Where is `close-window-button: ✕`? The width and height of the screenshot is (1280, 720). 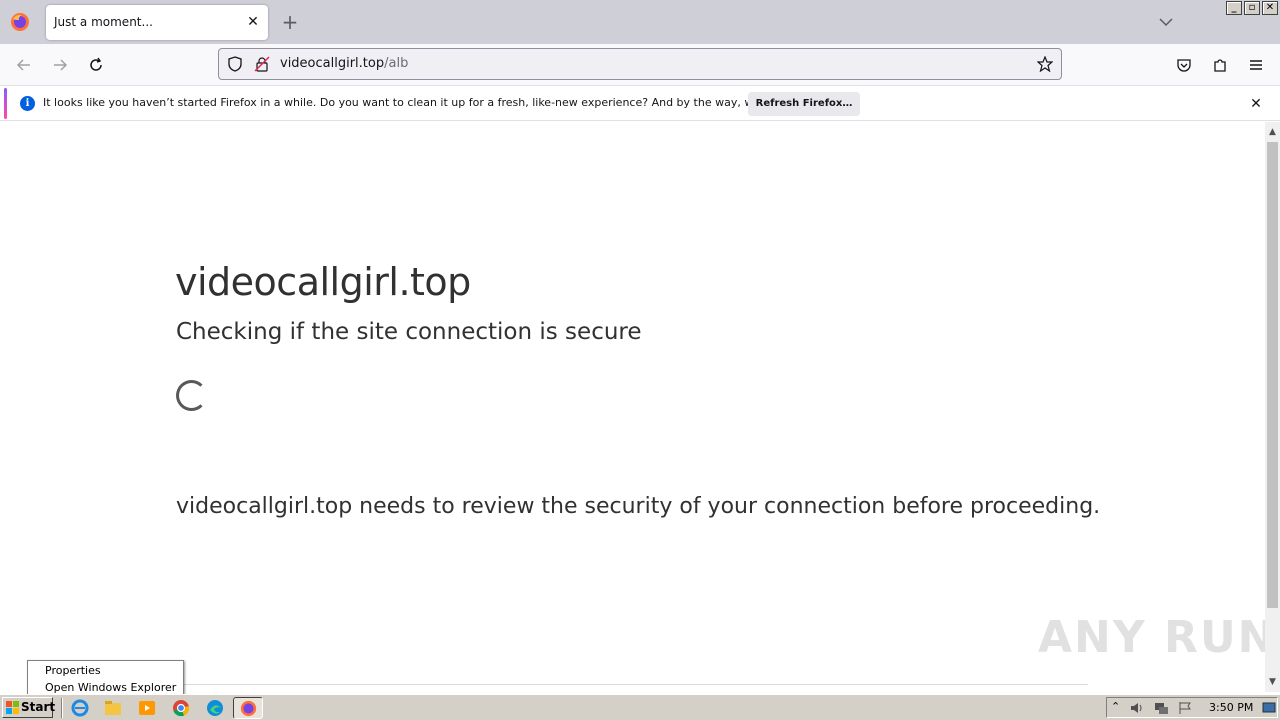
close-window-button: ✕ is located at coordinates (1270, 8).